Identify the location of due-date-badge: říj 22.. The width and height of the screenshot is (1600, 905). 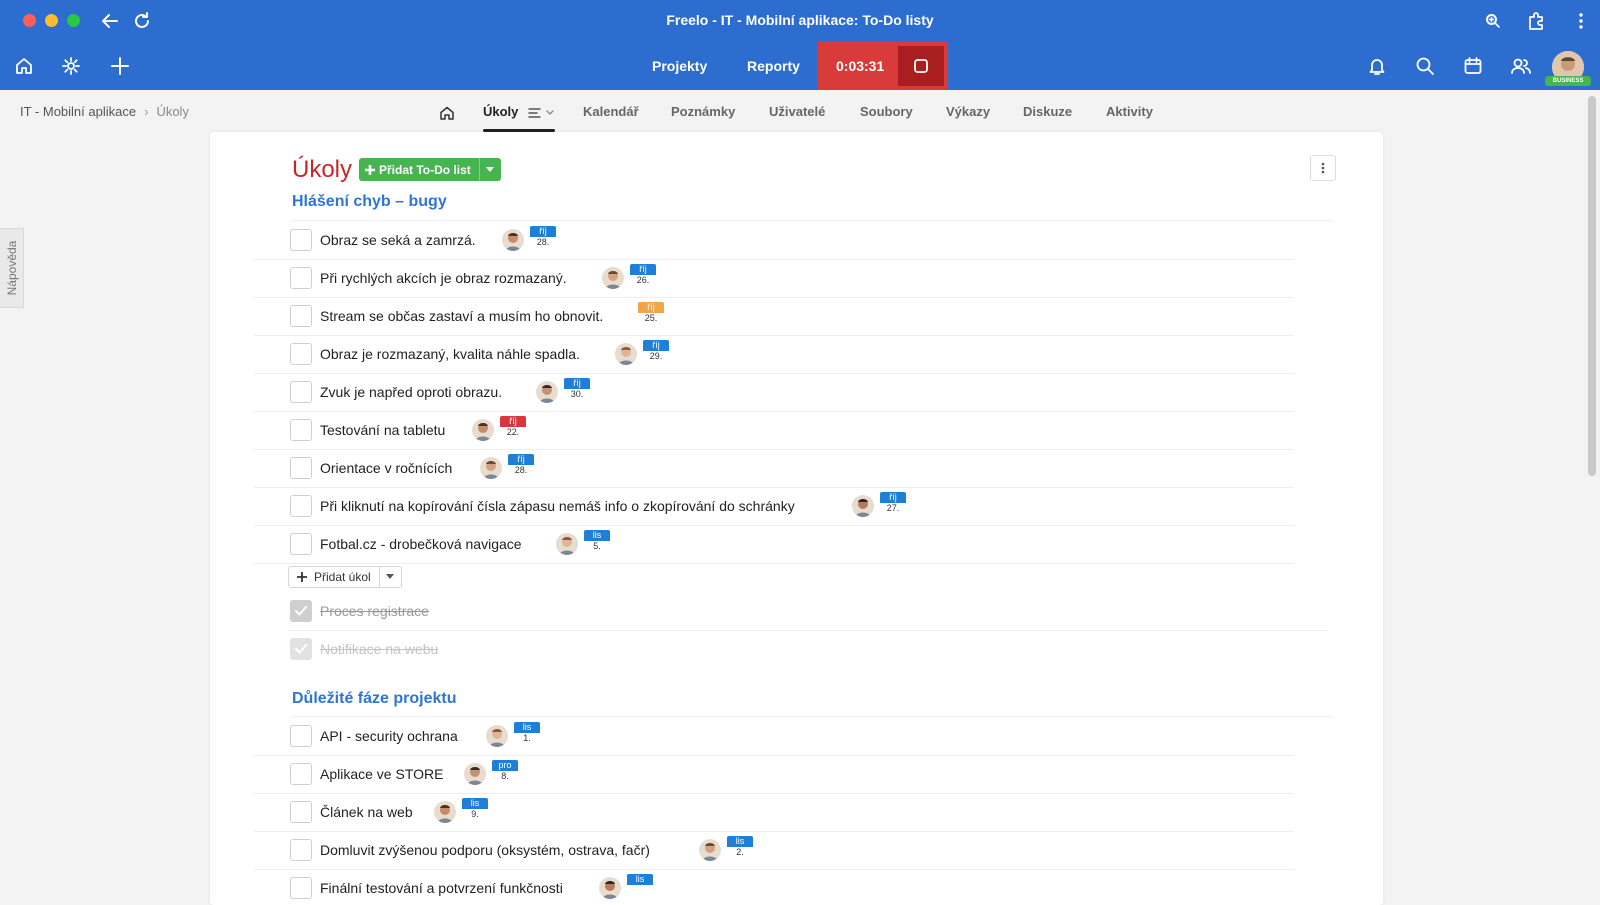
(513, 427).